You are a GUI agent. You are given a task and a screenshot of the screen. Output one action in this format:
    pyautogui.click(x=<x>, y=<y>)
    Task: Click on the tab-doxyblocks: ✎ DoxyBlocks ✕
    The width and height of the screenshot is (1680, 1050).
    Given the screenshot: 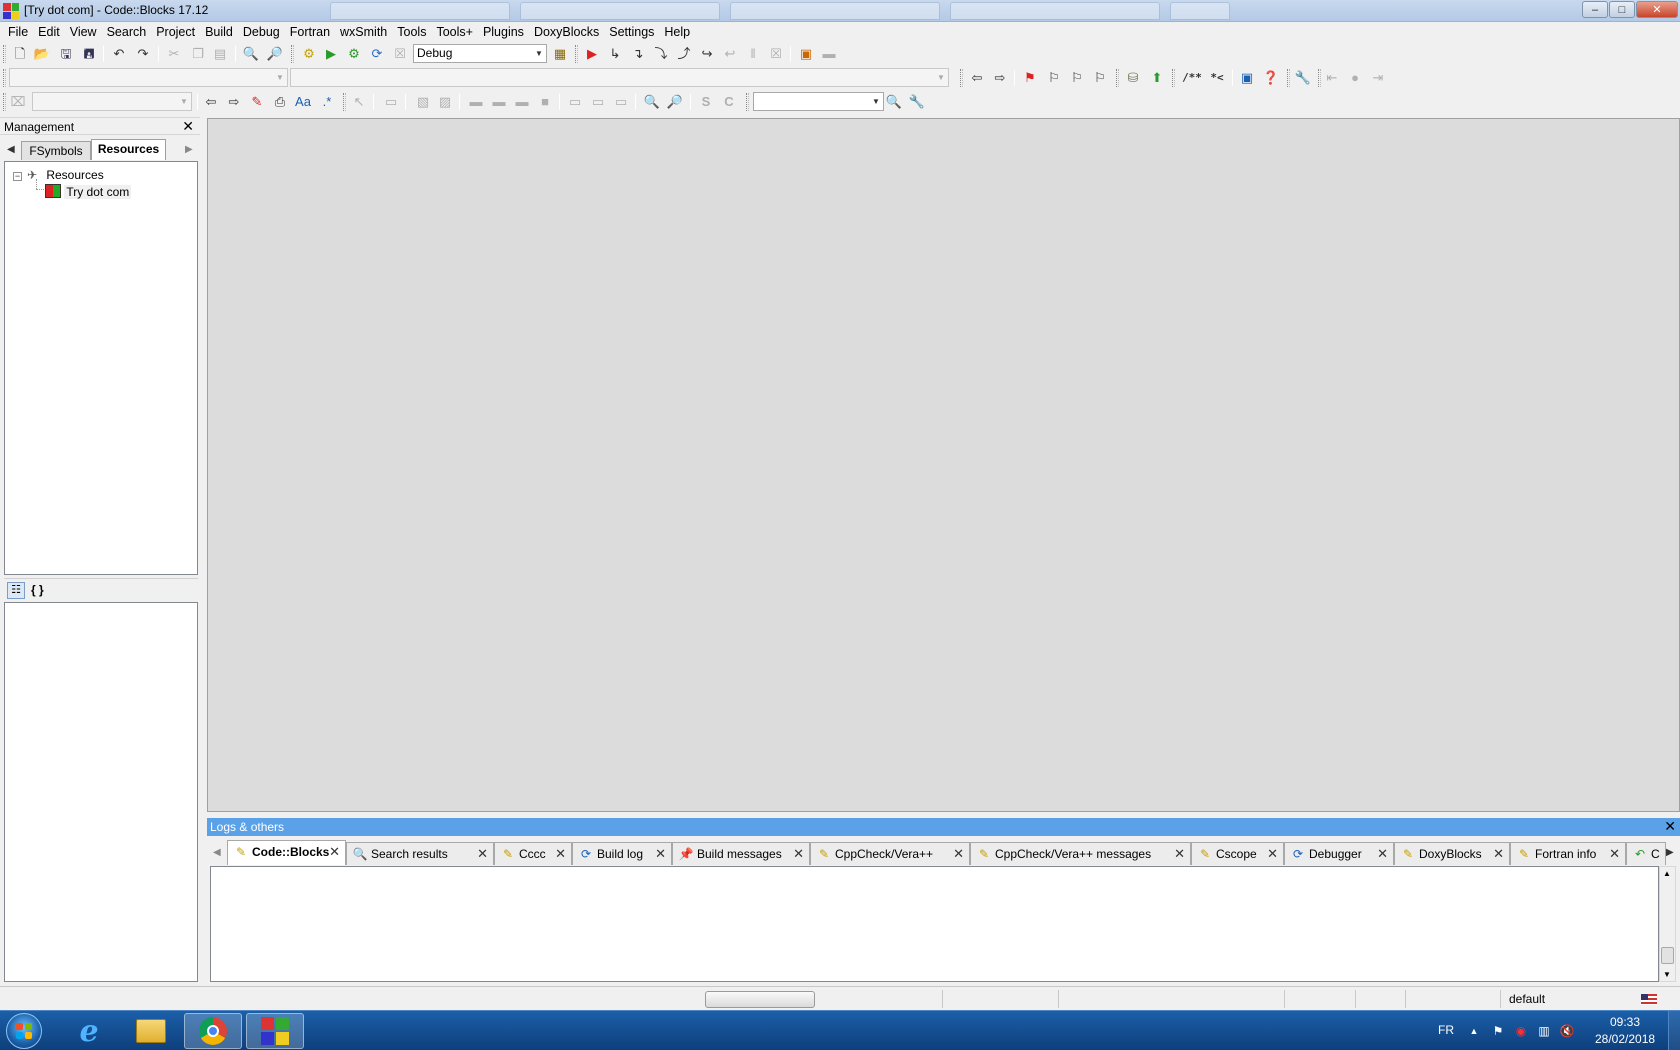 What is the action you would take?
    pyautogui.click(x=1452, y=853)
    